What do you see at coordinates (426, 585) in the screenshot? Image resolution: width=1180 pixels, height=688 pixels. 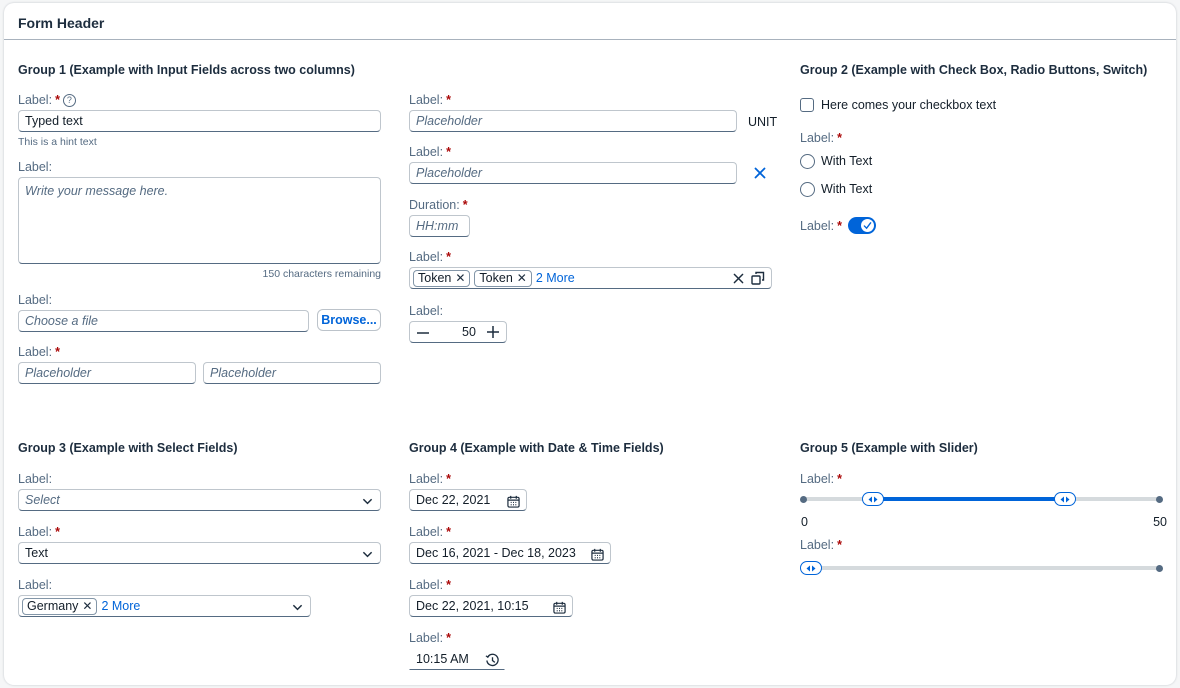 I see `datetime-label-text: Label:` at bounding box center [426, 585].